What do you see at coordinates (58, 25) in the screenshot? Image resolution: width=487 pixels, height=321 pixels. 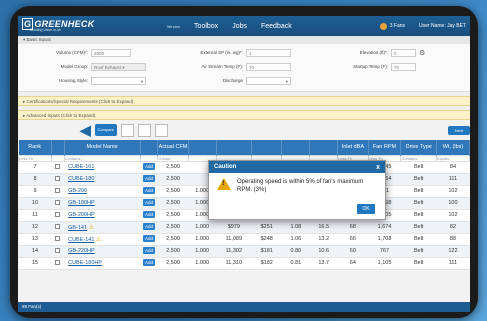 I see `greenheck-logo: G GREENHECK Building Value in Air` at bounding box center [58, 25].